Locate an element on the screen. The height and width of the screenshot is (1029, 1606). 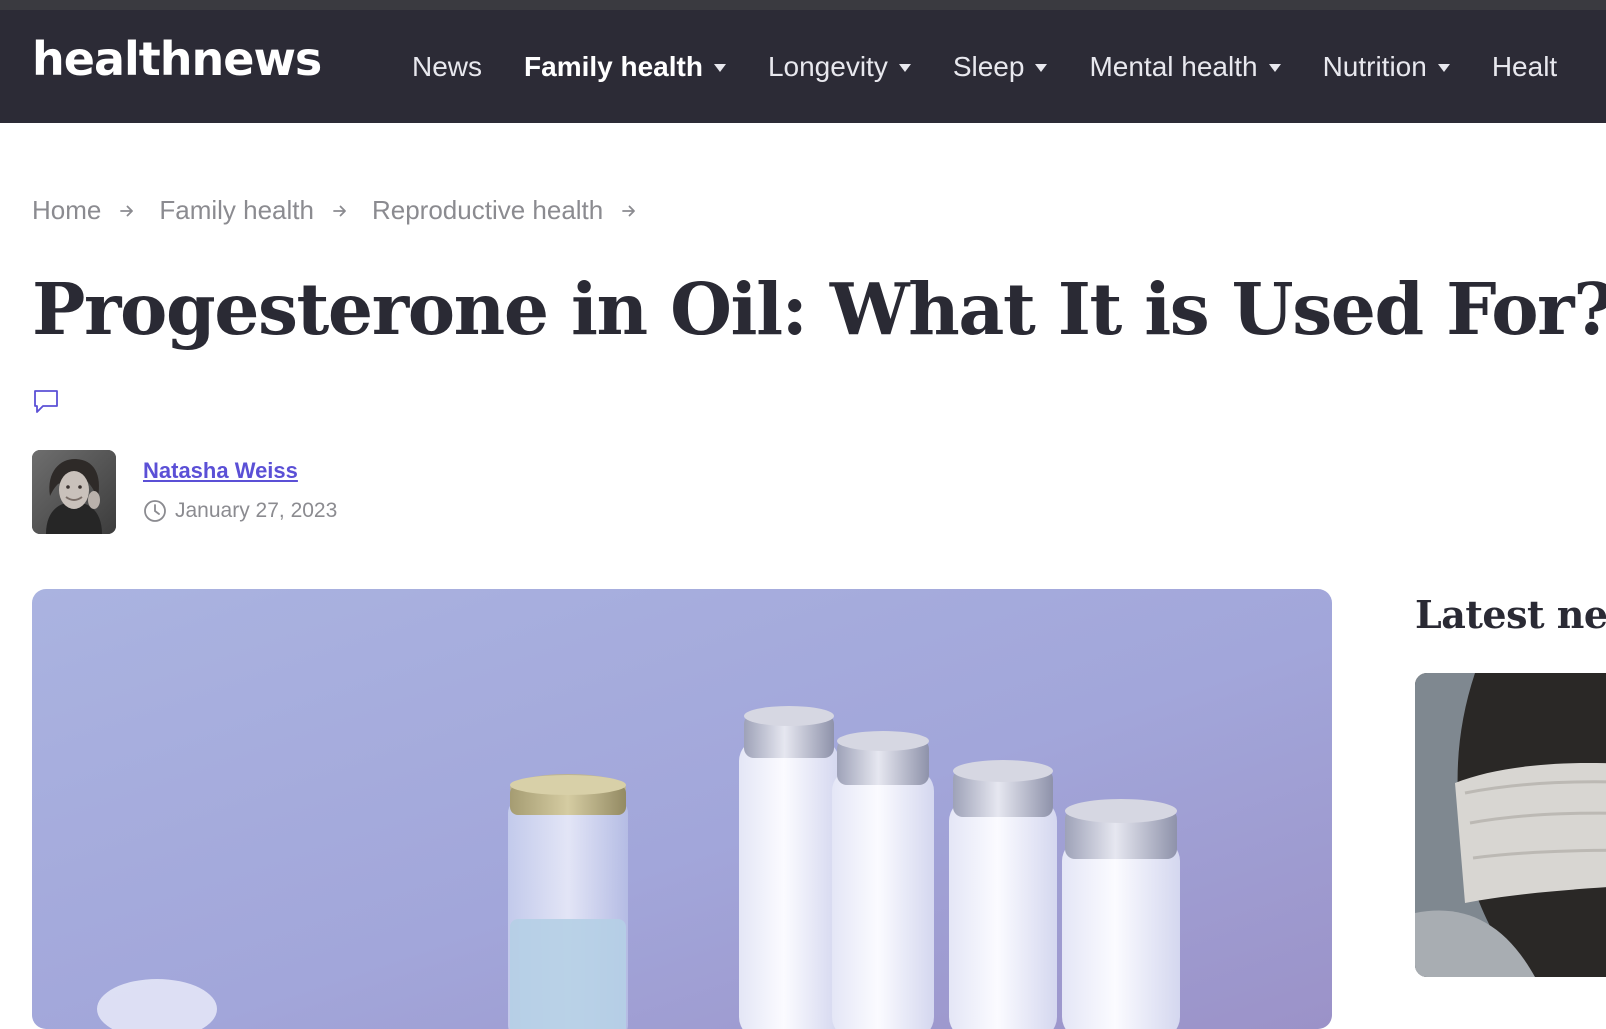
latest-news-thumbnail is located at coordinates (1510, 825).